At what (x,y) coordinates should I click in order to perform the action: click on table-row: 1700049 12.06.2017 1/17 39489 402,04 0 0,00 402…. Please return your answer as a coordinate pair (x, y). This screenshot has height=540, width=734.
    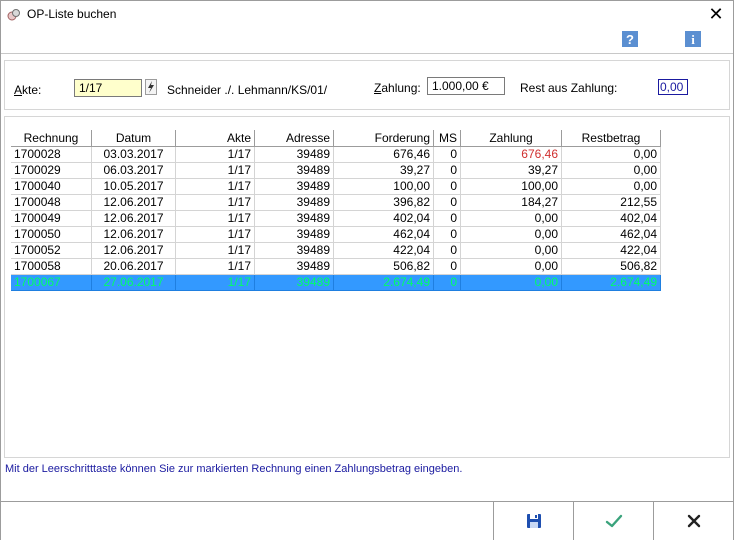
    Looking at the image, I should click on (336, 218).